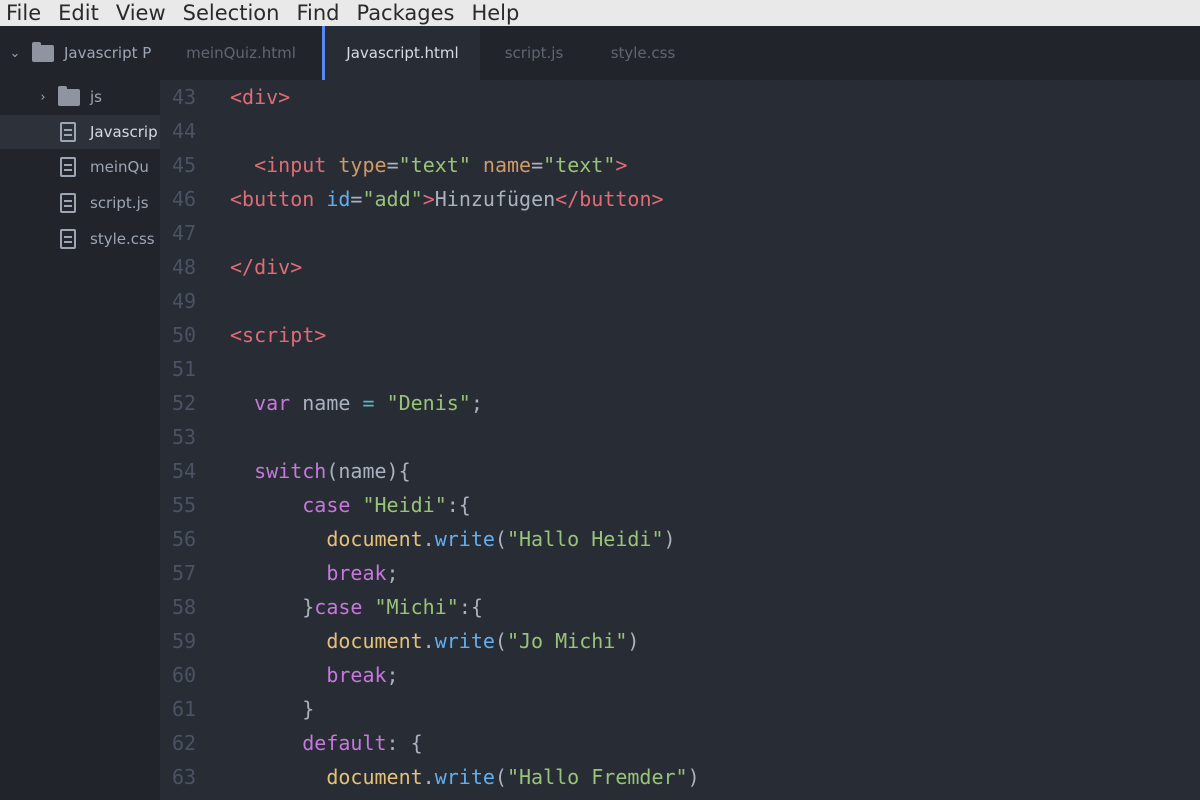  I want to click on line-number: 50, so click(184, 335).